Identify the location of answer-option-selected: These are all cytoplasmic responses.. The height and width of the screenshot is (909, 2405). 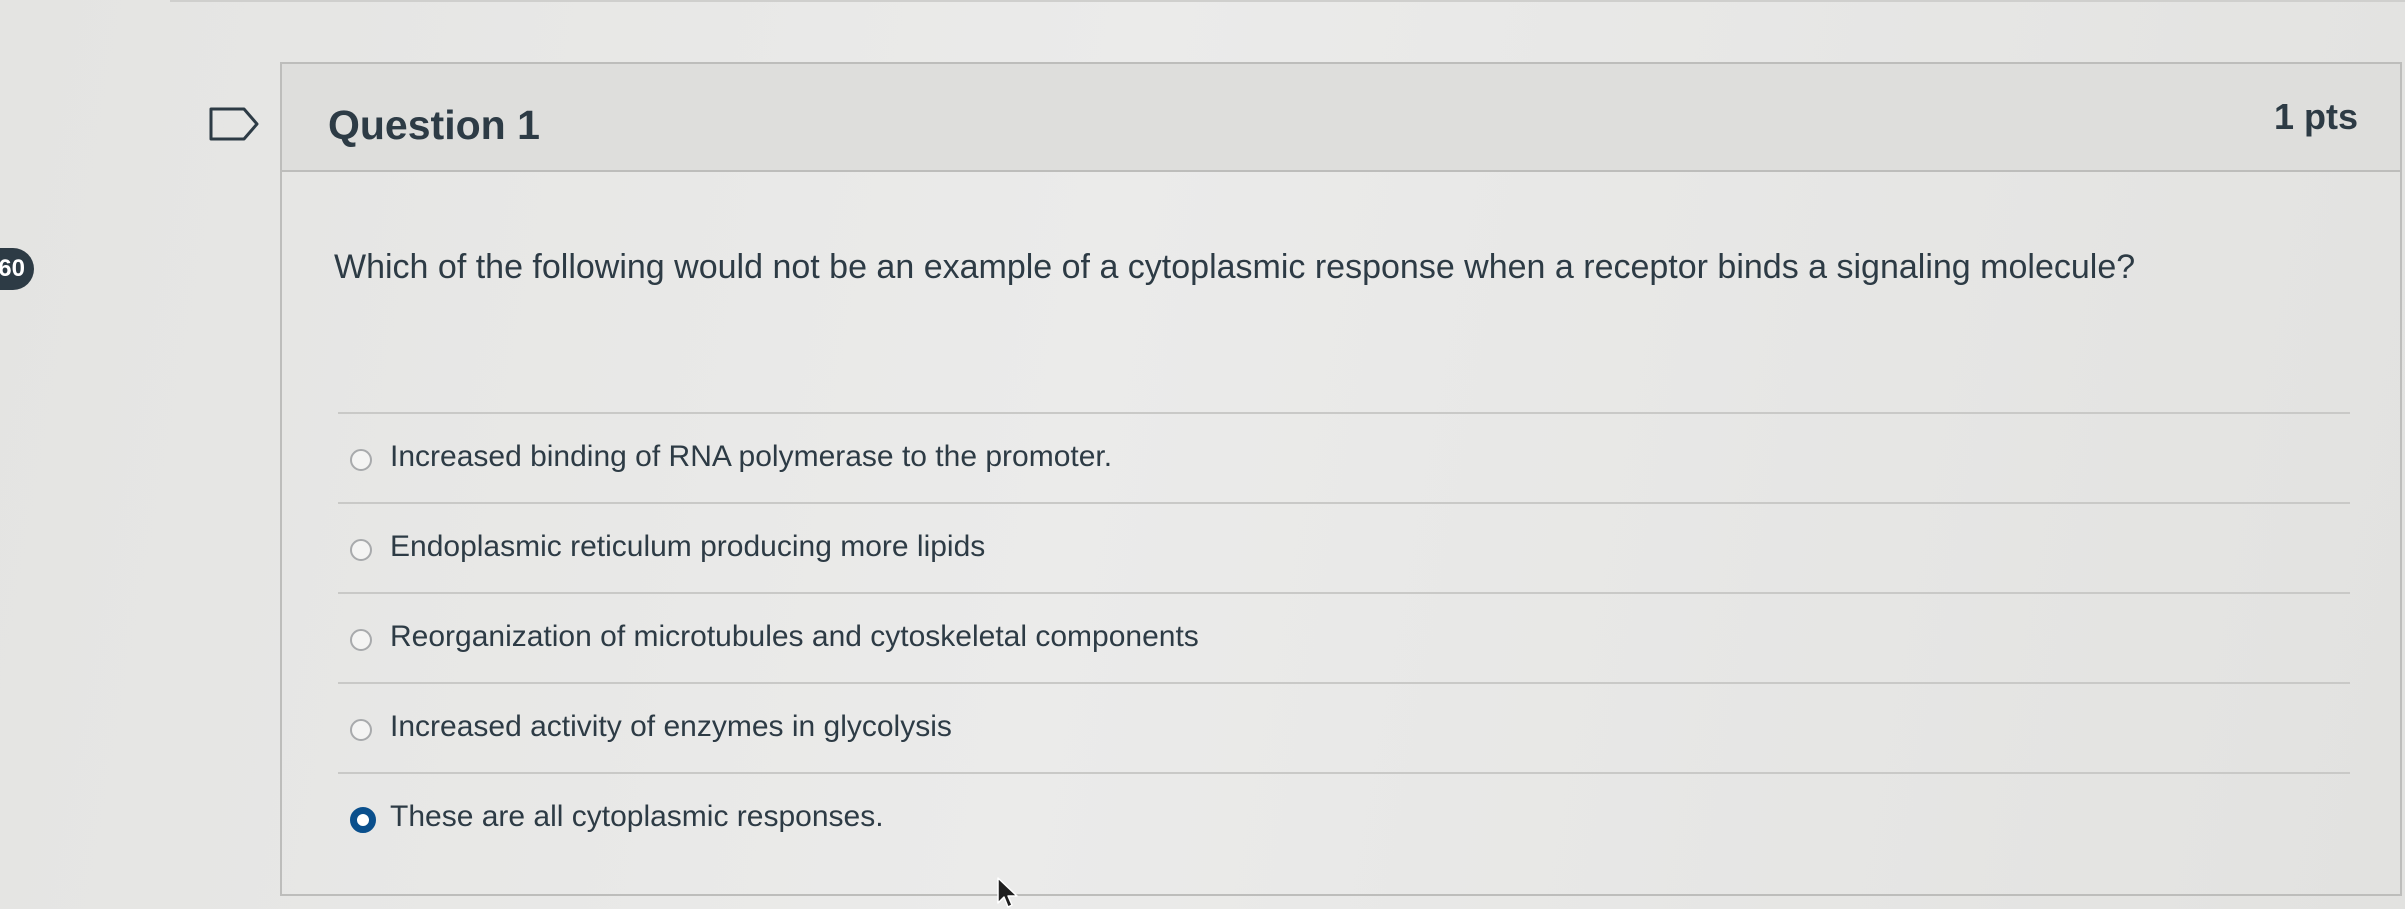
(1344, 817).